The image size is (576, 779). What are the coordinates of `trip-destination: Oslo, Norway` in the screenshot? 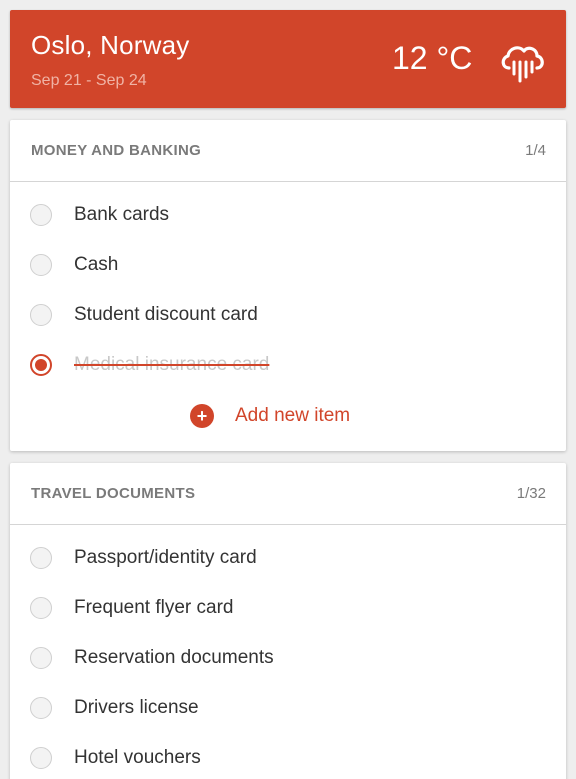 It's located at (110, 45).